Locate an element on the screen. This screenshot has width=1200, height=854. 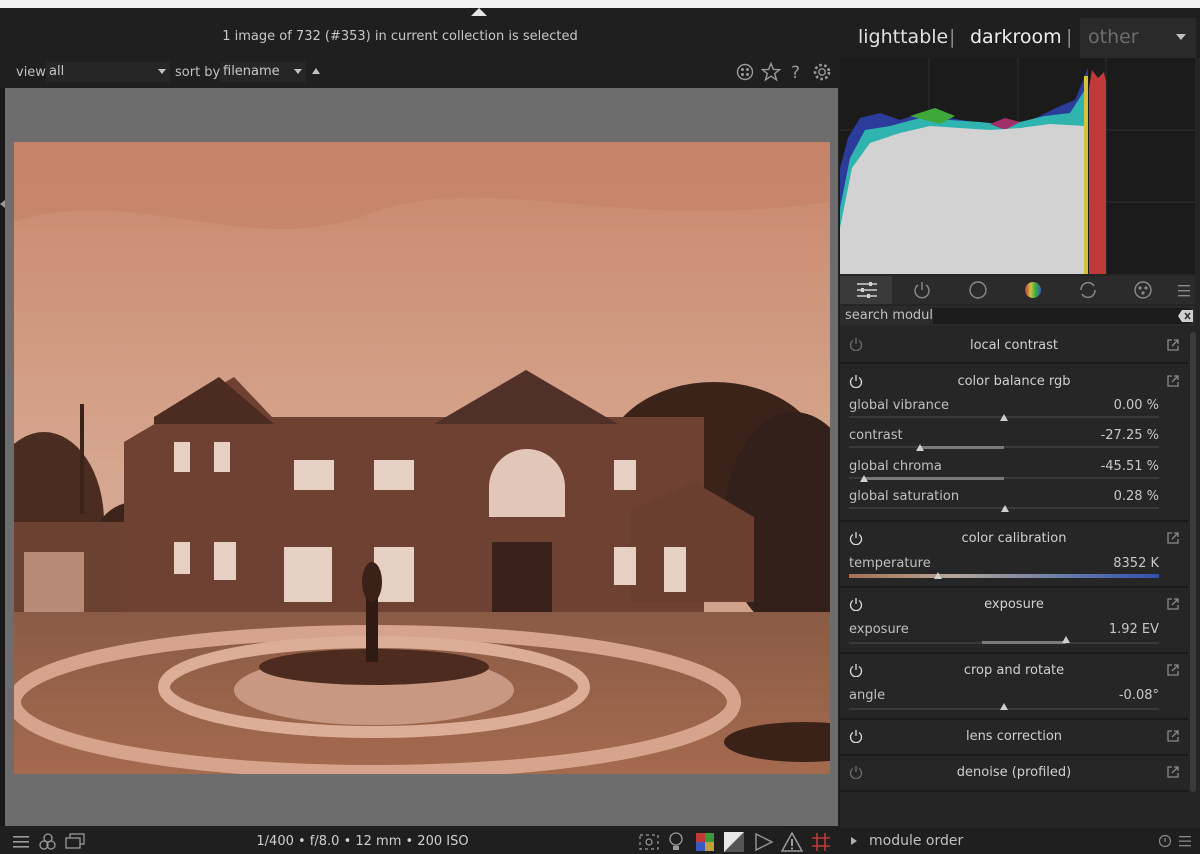
slider-value-temperature: 8352 K is located at coordinates (1136, 563).